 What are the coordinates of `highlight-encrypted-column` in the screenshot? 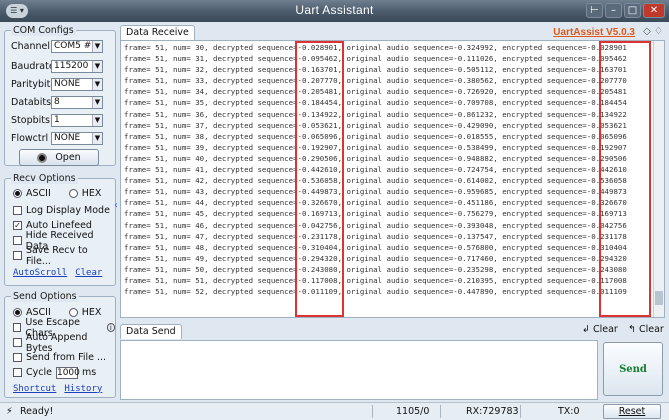 It's located at (625, 179).